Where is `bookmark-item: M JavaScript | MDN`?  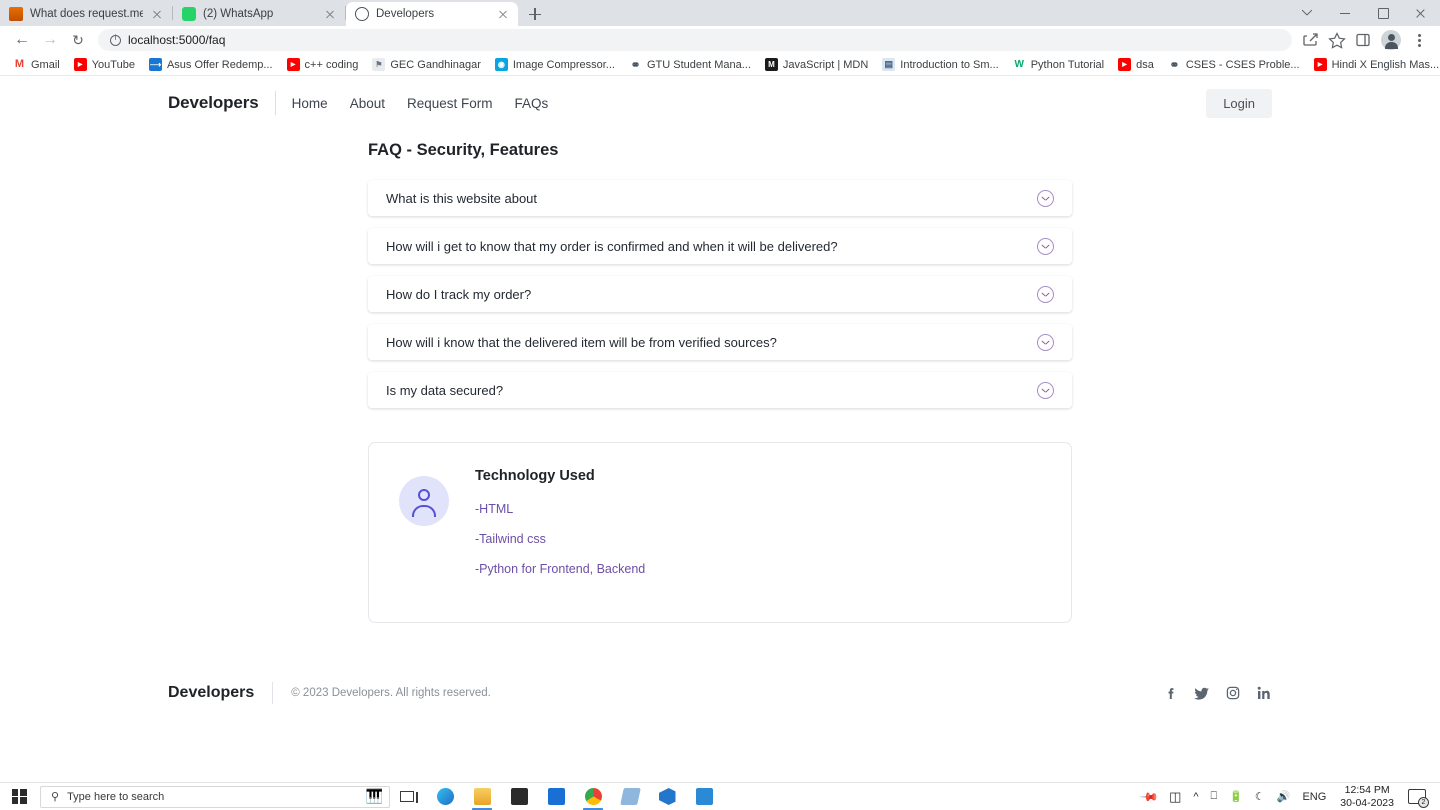 bookmark-item: M JavaScript | MDN is located at coordinates (816, 65).